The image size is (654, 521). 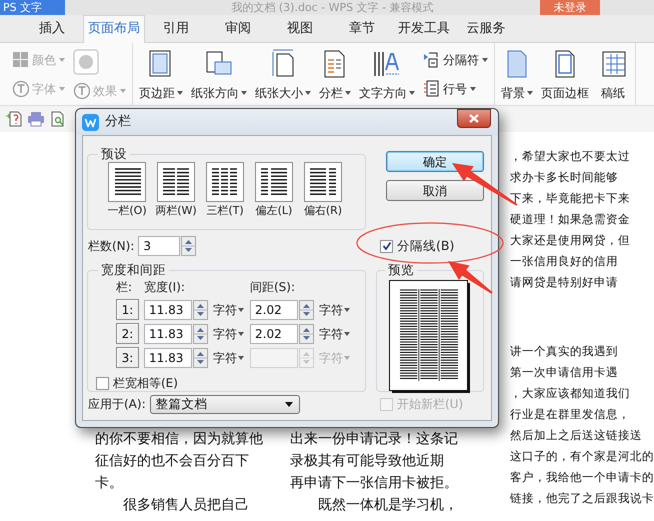 What do you see at coordinates (582, 498) in the screenshot?
I see `text-line: 链接，他完了之后跟我说卡` at bounding box center [582, 498].